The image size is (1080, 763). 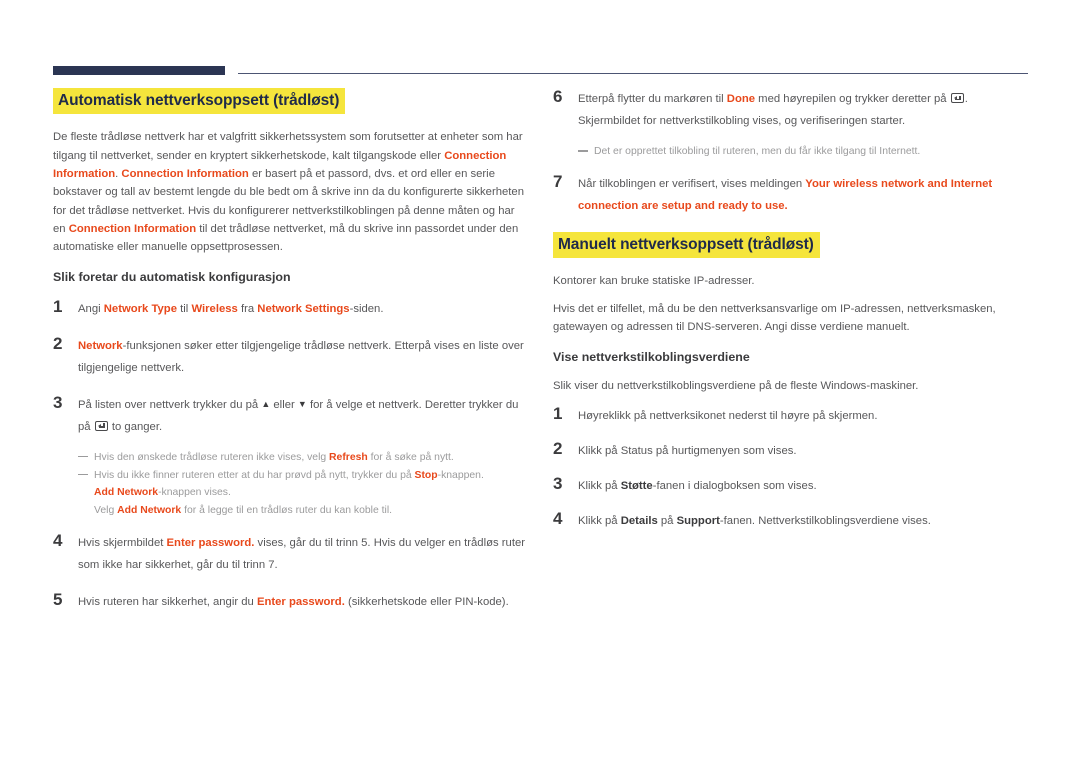 I want to click on term-connection-information-3: Connection Information, so click(x=132, y=228).